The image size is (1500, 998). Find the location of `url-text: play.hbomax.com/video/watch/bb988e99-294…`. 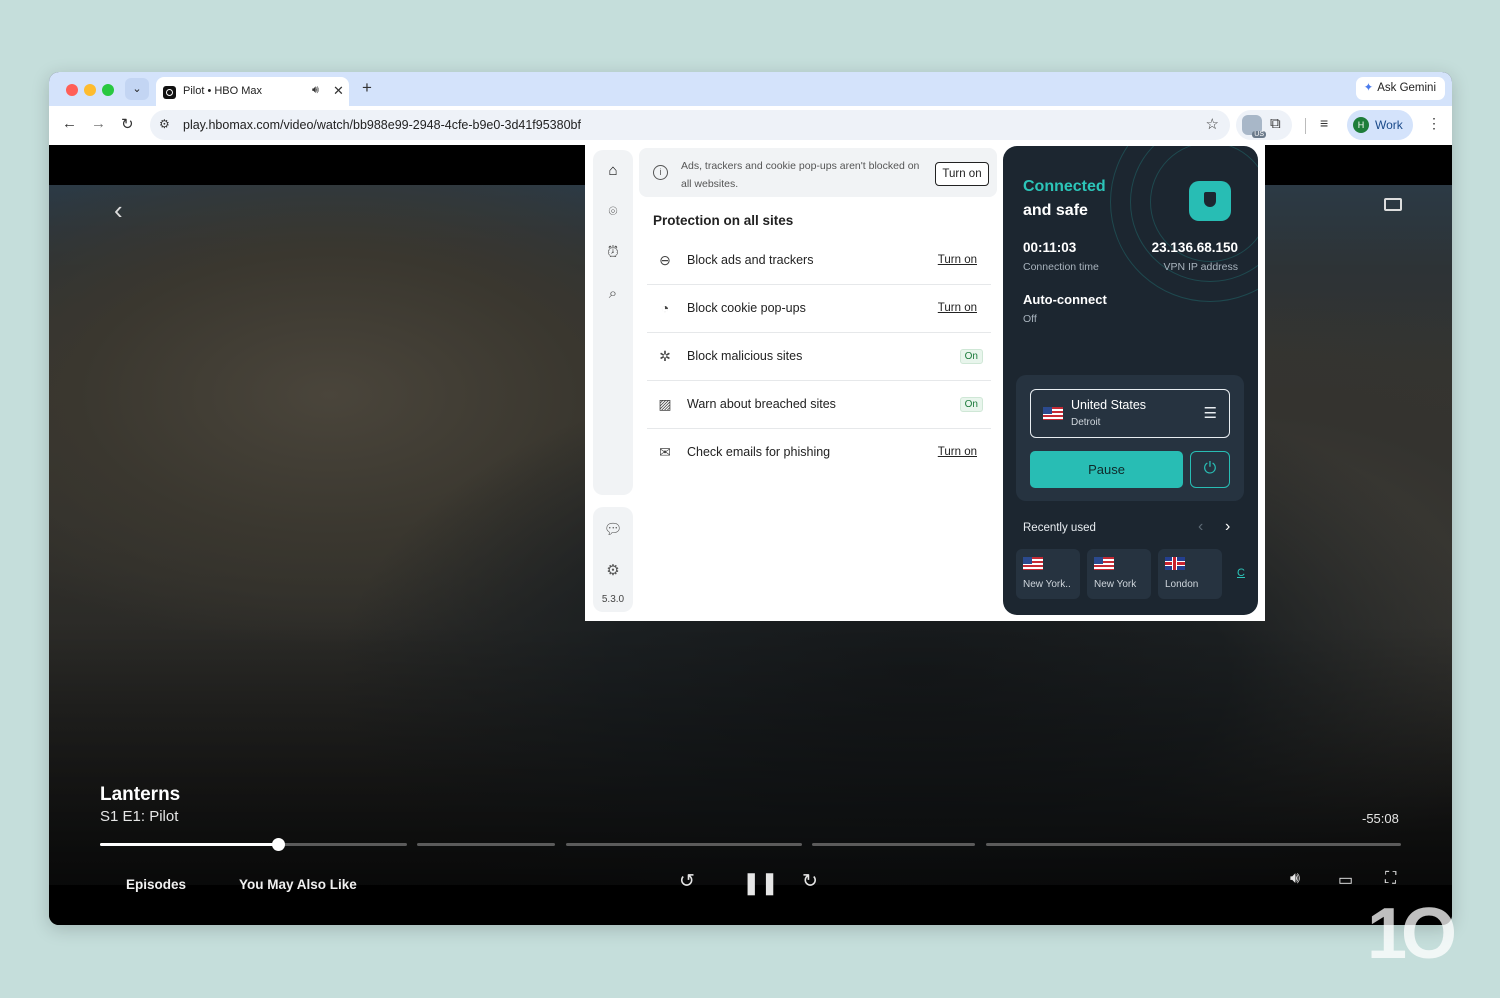

url-text: play.hbomax.com/video/watch/bb988e99-294… is located at coordinates (382, 125).